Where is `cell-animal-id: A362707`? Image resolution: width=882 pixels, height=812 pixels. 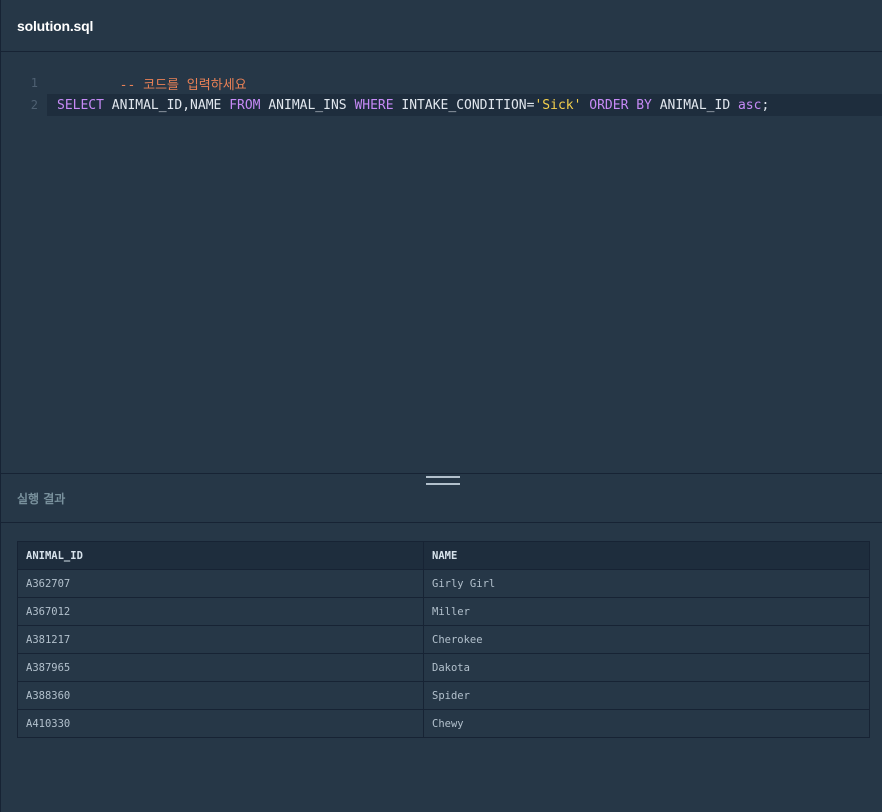
cell-animal-id: A362707 is located at coordinates (220, 583).